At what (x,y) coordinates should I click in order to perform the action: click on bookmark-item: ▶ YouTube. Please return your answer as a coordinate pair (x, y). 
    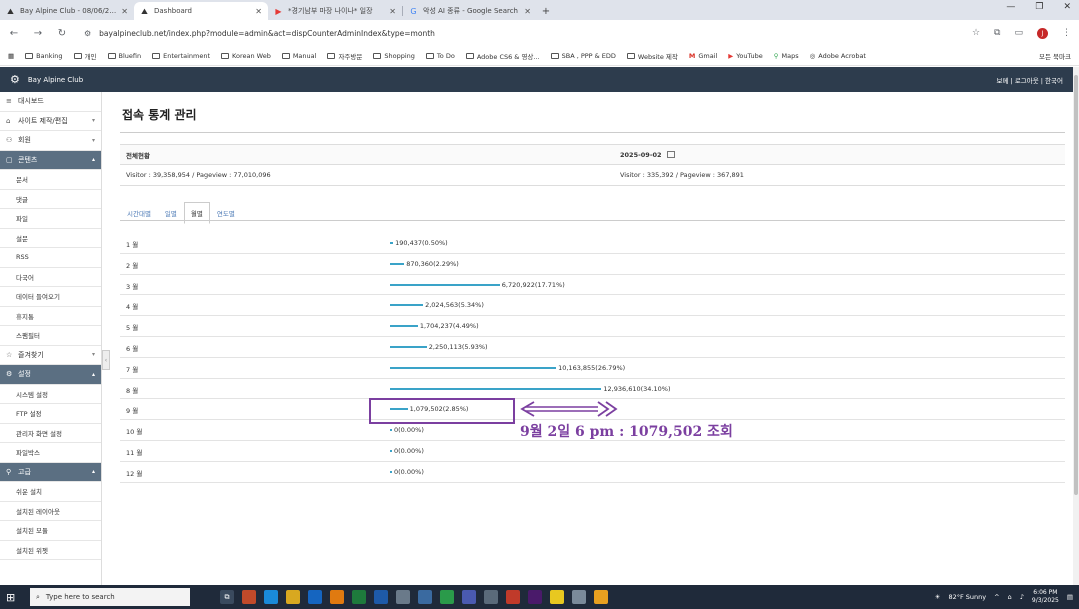
    Looking at the image, I should click on (745, 56).